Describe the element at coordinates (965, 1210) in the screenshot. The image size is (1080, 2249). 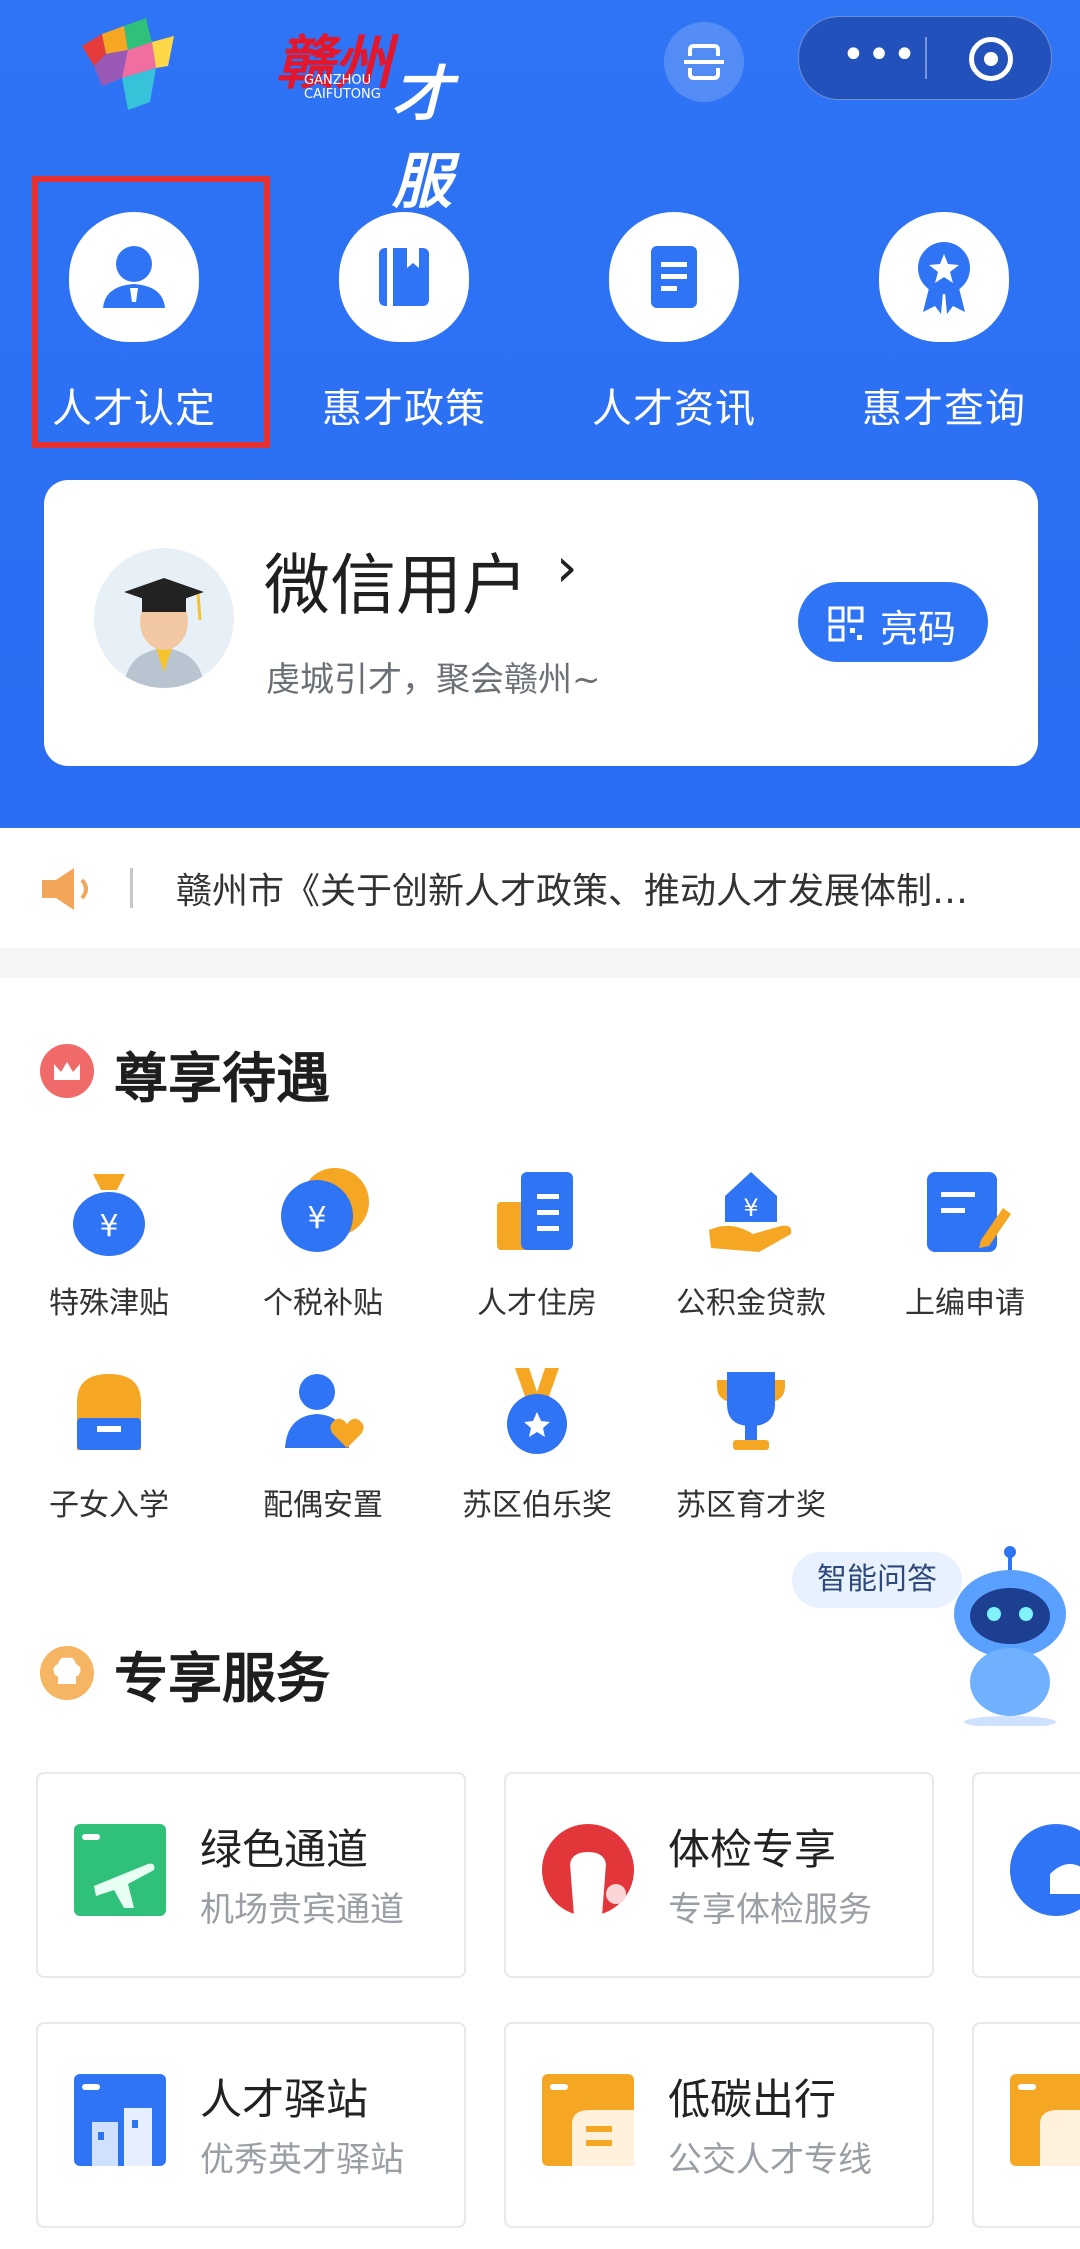
I see `edit-form-icon` at that location.